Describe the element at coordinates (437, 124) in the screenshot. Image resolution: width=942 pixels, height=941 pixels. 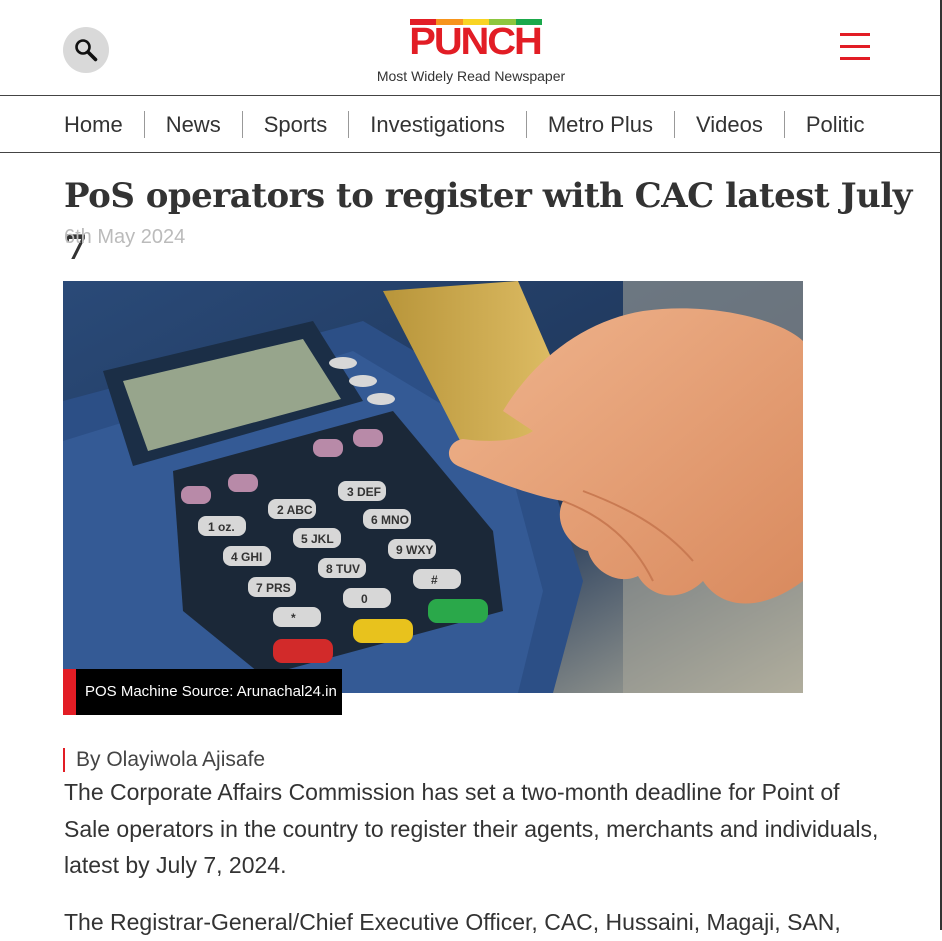
I see `nav-item-investigations: Investigations` at that location.